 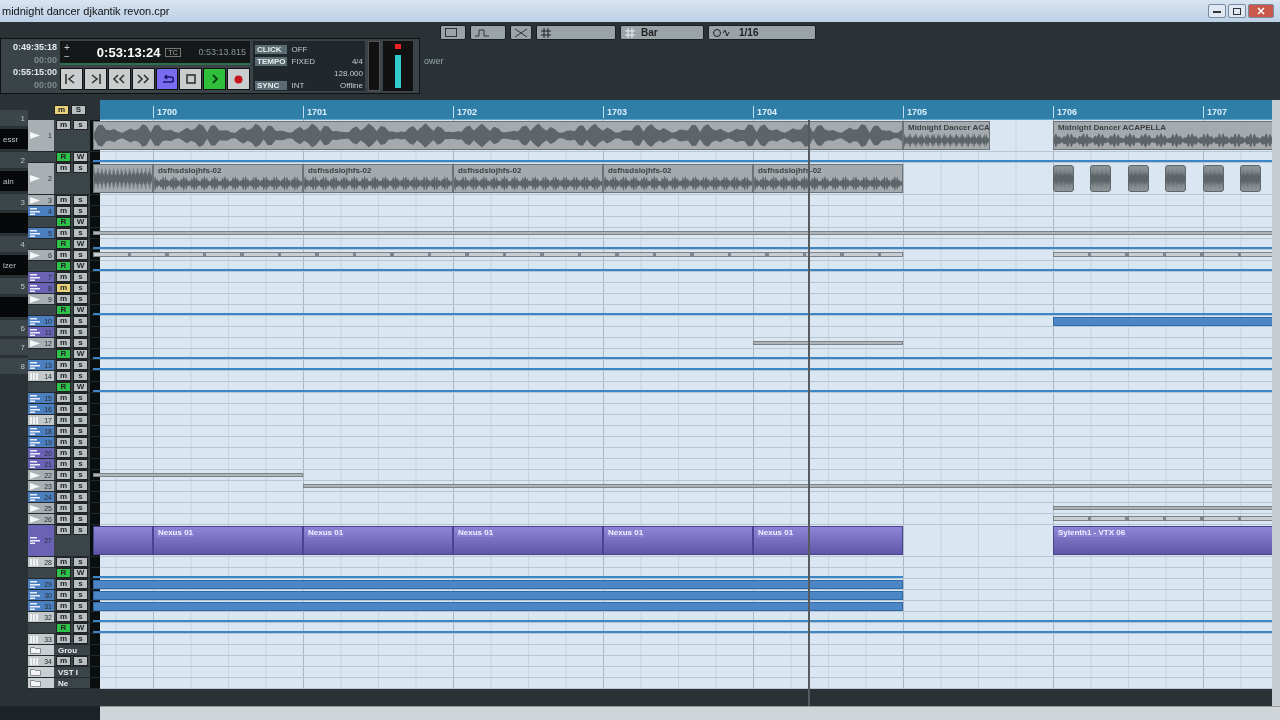 What do you see at coordinates (64, 672) in the screenshot?
I see `track-header: VST I` at bounding box center [64, 672].